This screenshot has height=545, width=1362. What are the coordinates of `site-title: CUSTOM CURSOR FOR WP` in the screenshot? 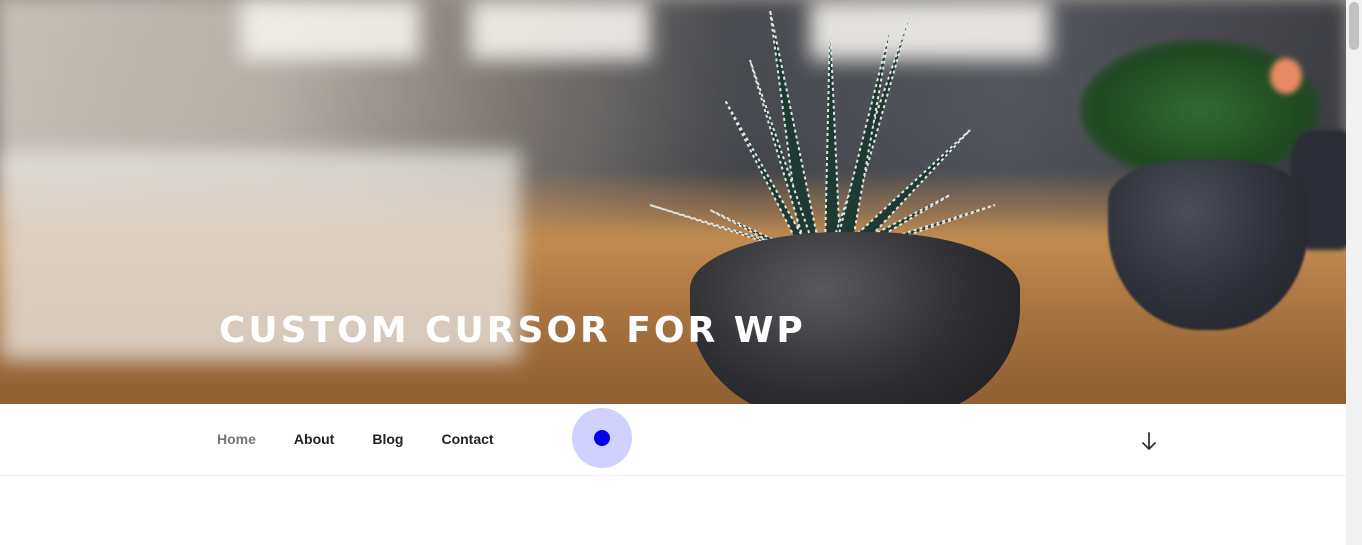 It's located at (512, 330).